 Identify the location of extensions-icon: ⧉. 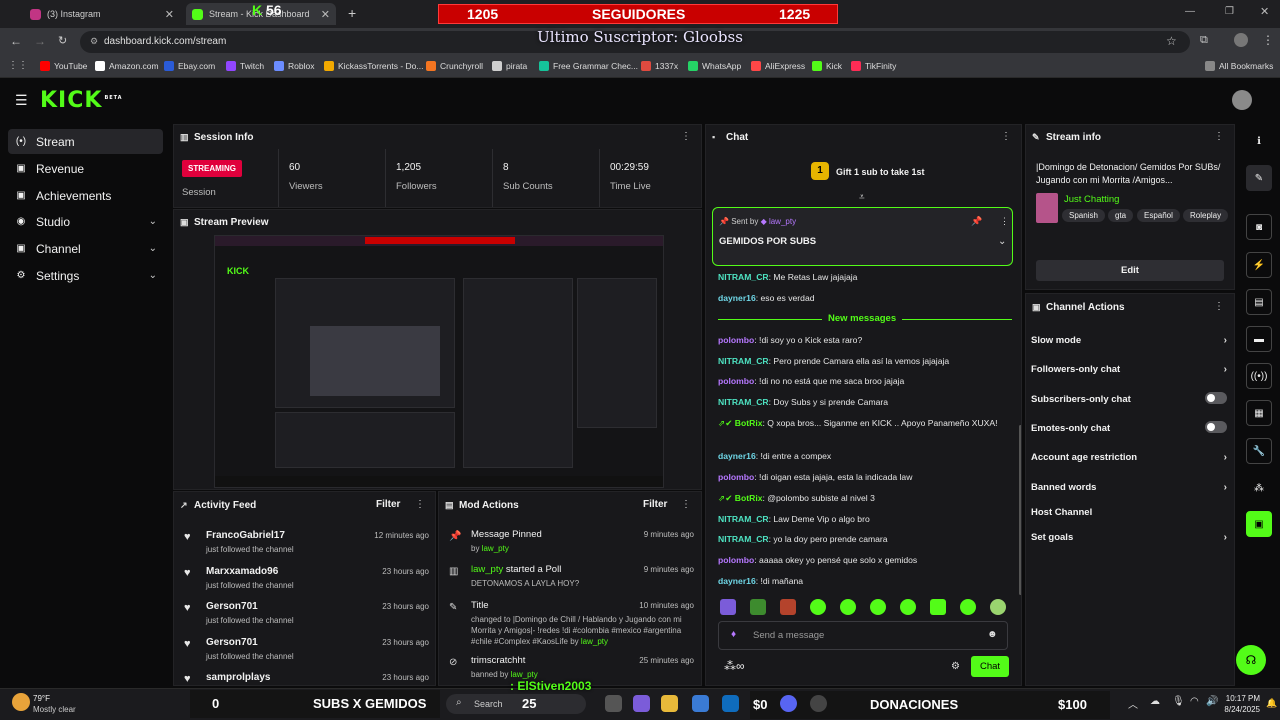
(1204, 40).